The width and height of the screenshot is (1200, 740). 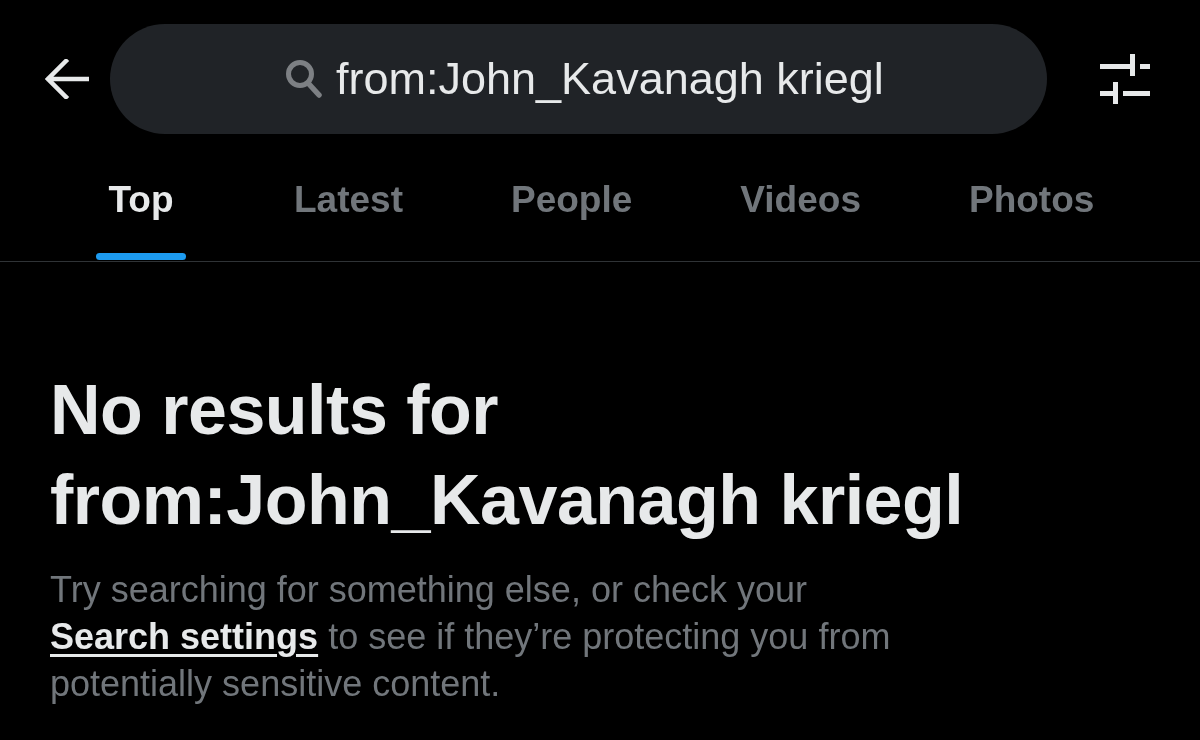 I want to click on search-settings-link: Search settings, so click(x=184, y=636).